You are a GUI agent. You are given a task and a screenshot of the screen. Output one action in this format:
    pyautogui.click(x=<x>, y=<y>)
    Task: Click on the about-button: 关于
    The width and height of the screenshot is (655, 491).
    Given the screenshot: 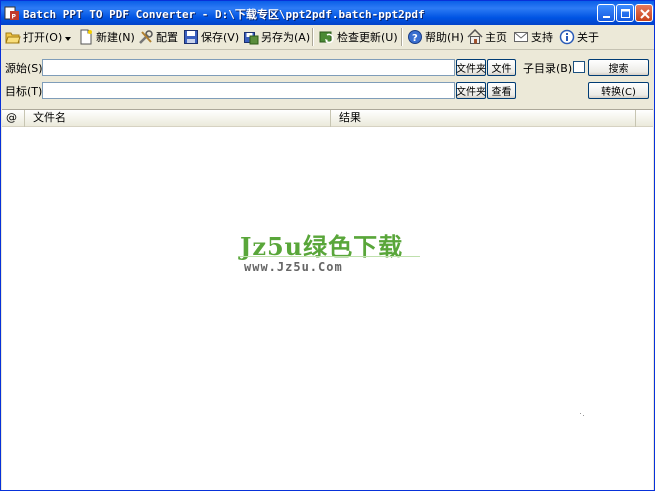 What is the action you would take?
    pyautogui.click(x=579, y=37)
    